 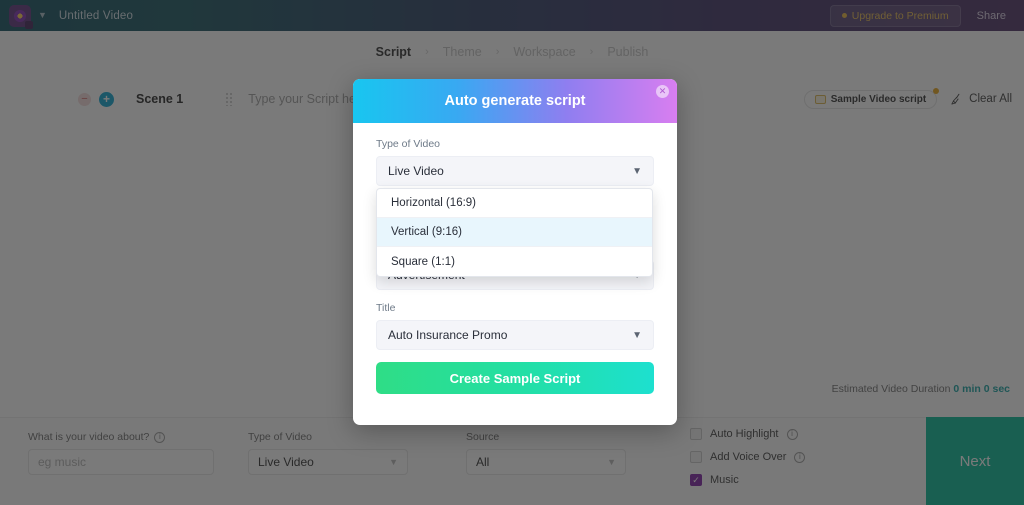 I want to click on modal-header: Auto generate script ✕, so click(x=515, y=101).